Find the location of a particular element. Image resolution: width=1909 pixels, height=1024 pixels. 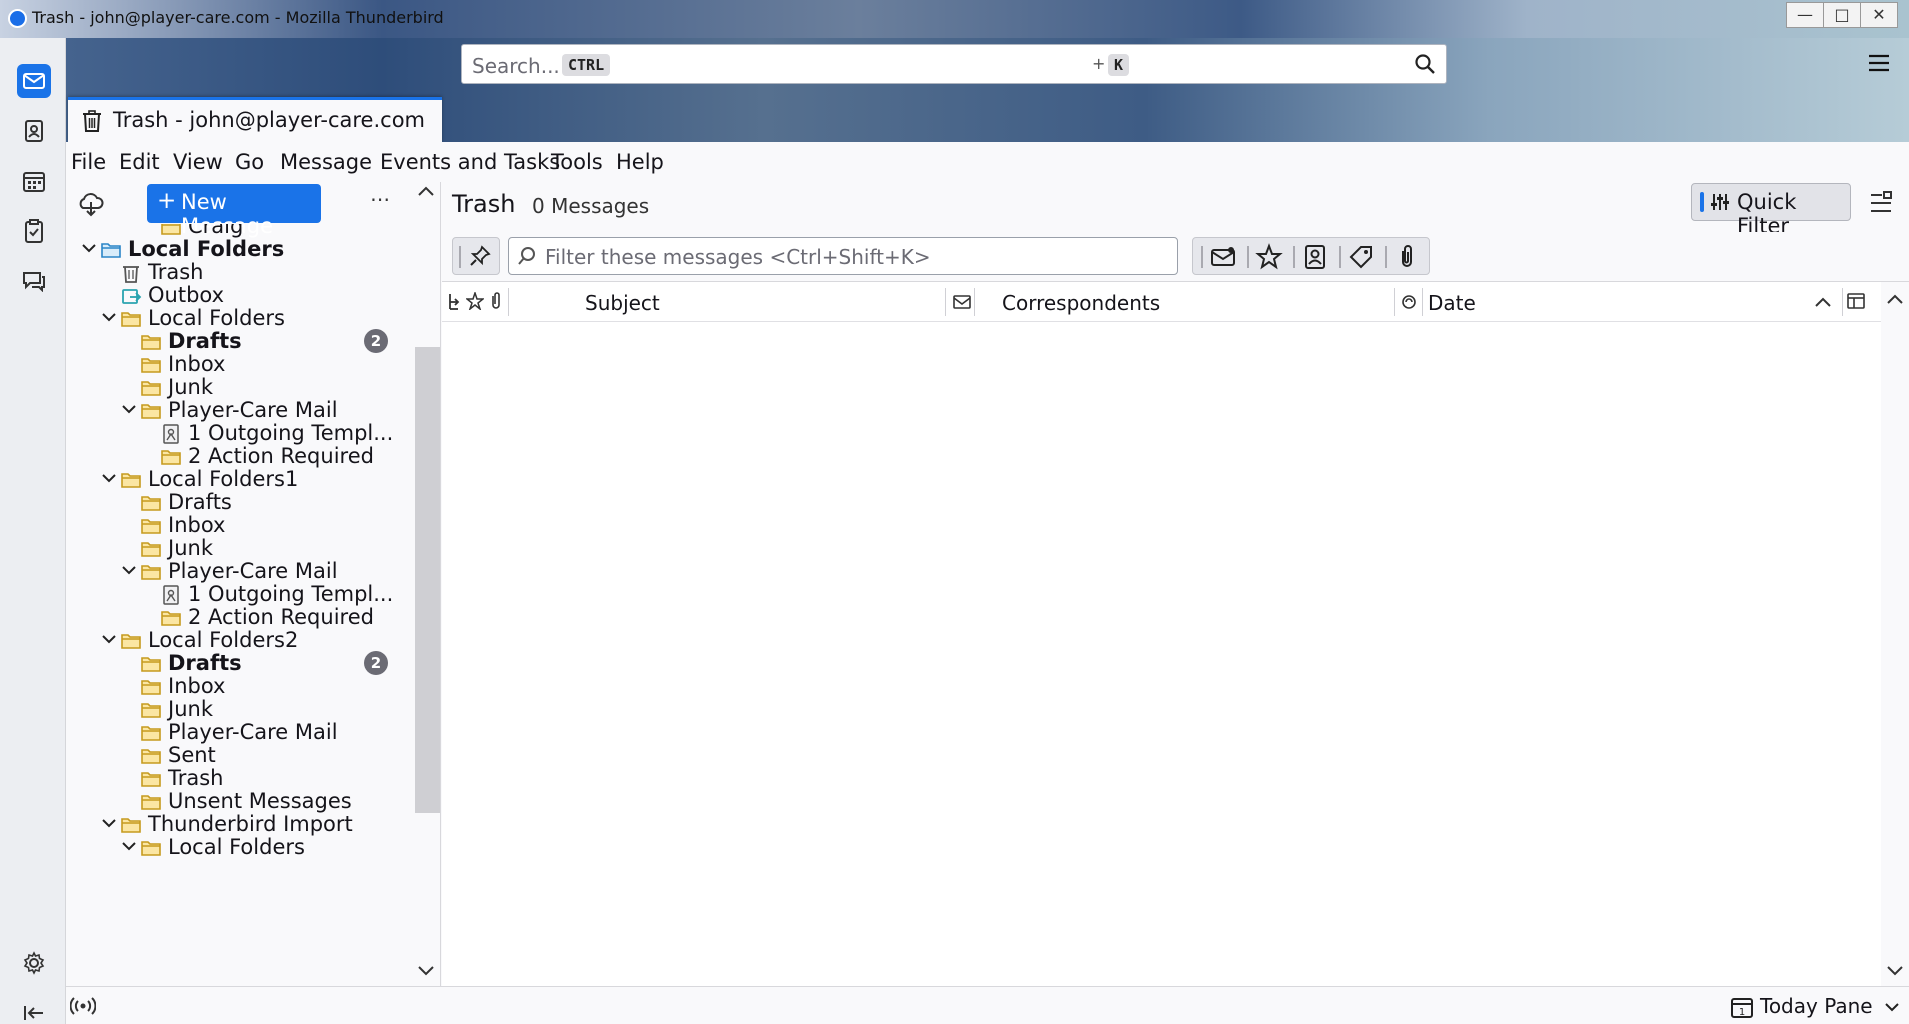

today-pane-toggle: 1 Today Pane is located at coordinates (1816, 1007).